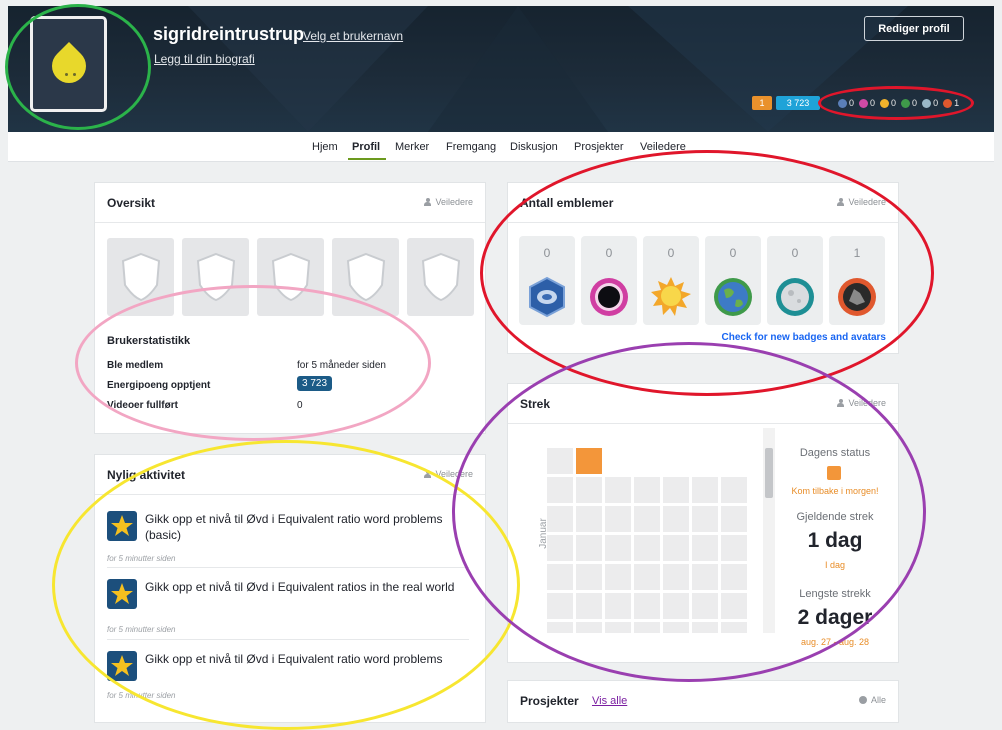 This screenshot has height=730, width=1002. I want to click on calendar-scrollbar, so click(769, 530).